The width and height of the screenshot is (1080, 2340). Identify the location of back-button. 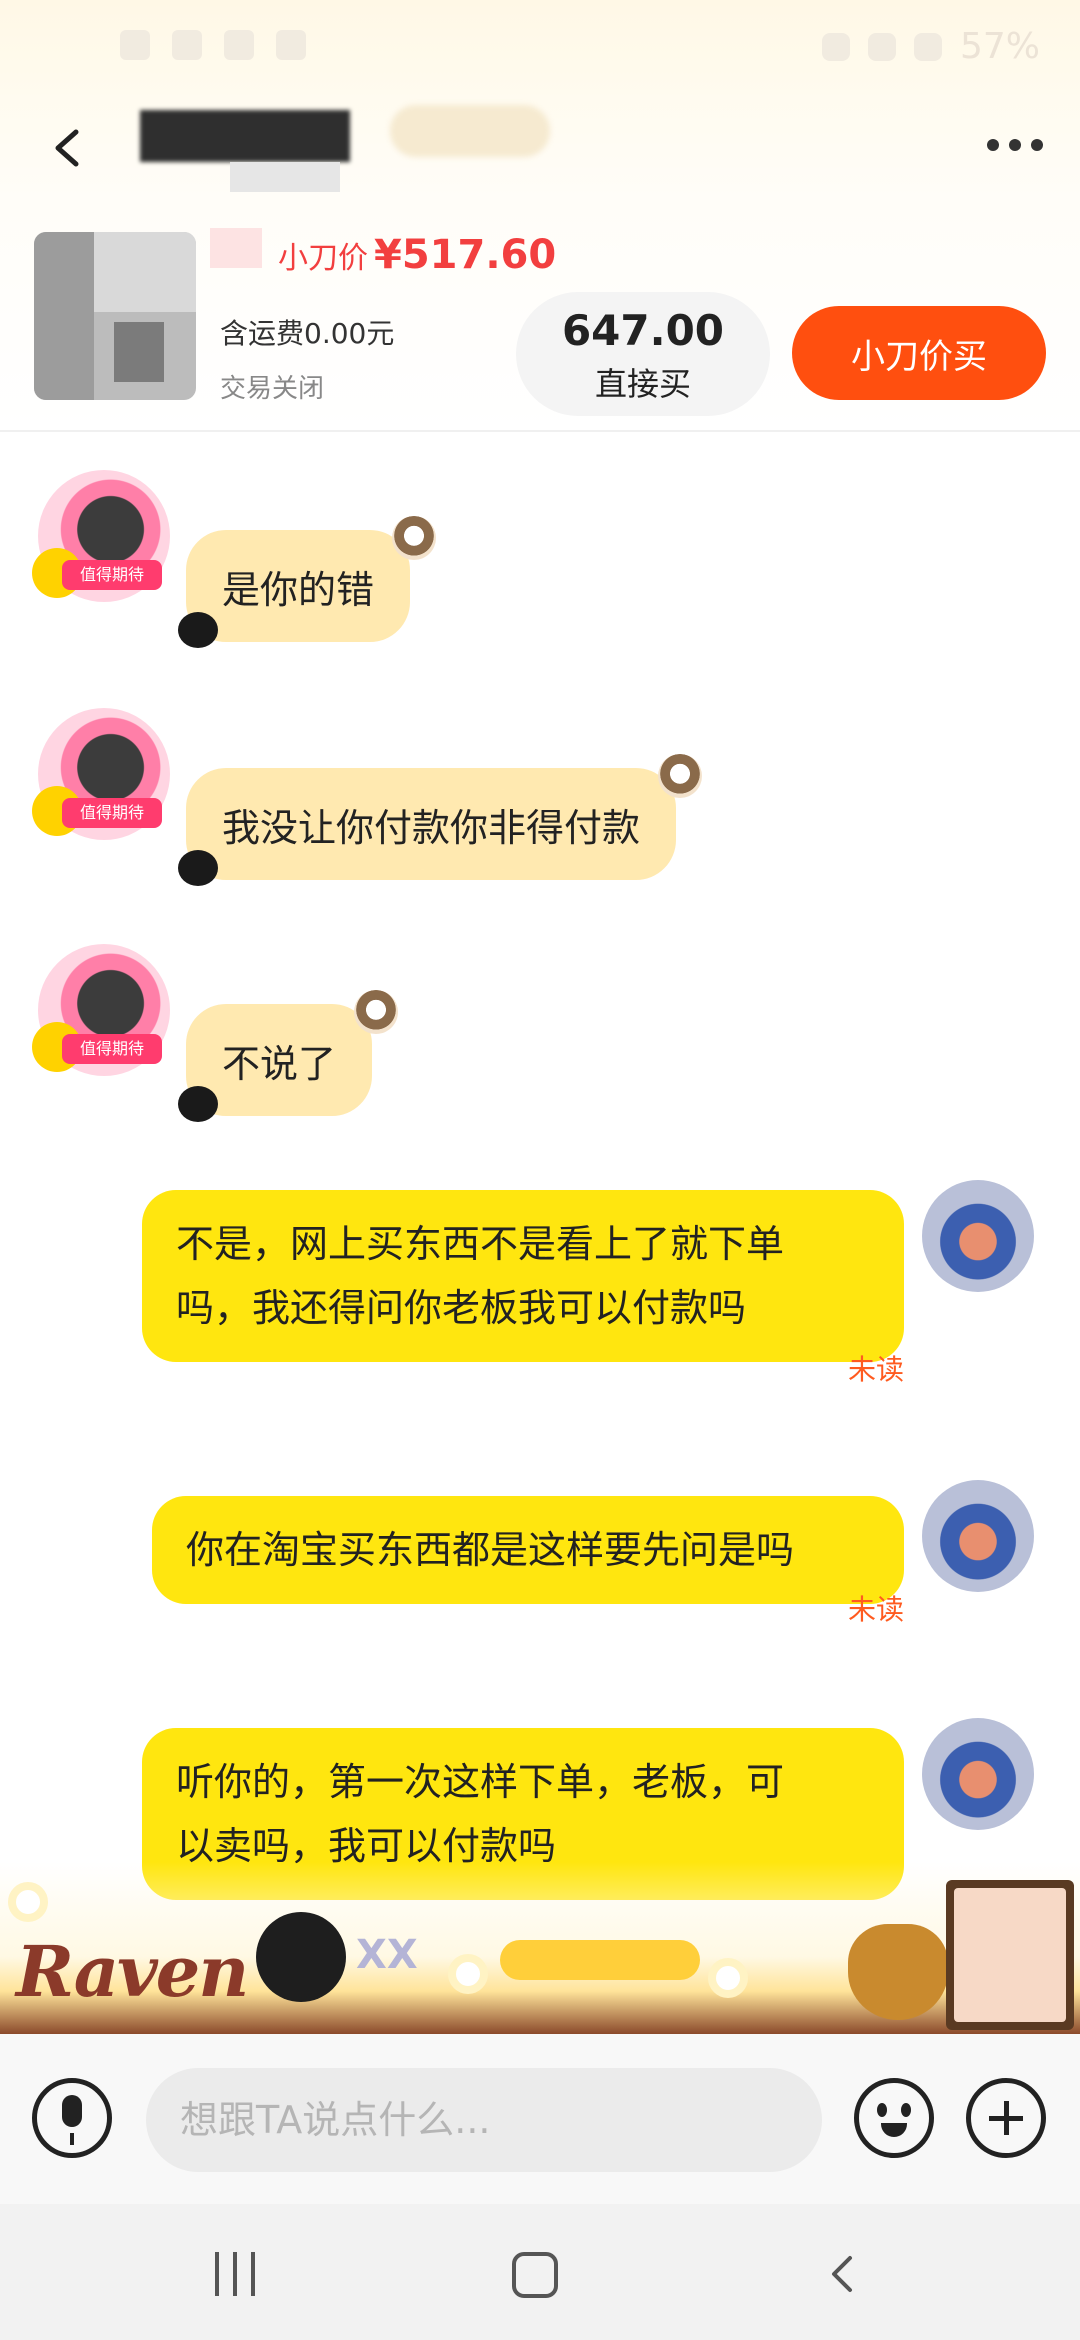
(70, 148).